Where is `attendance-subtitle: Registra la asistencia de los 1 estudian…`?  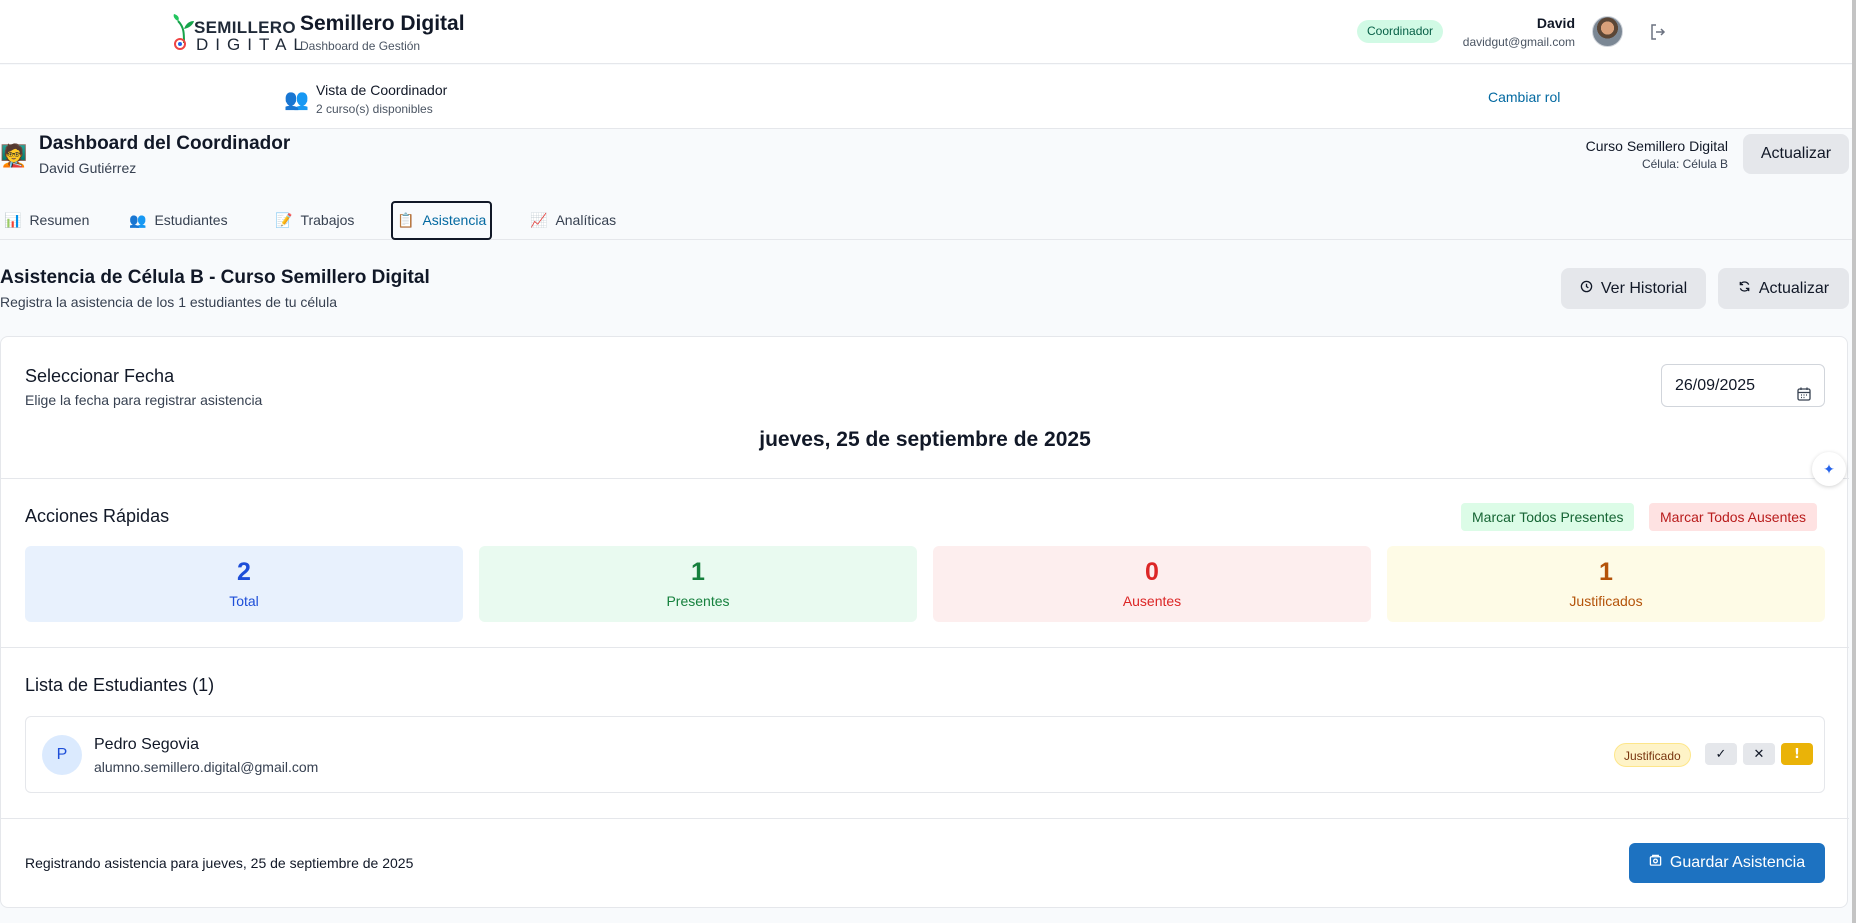
attendance-subtitle: Registra la asistencia de los 1 estudian… is located at coordinates (168, 302).